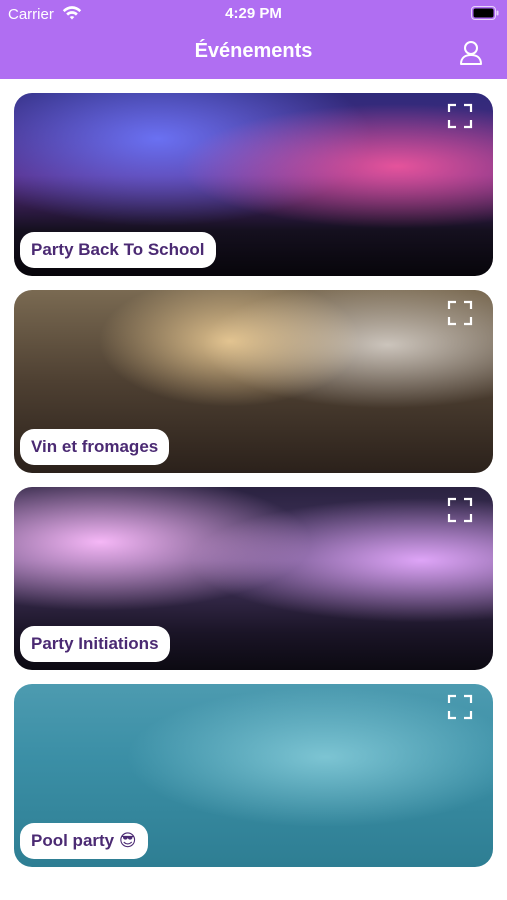 Image resolution: width=507 pixels, height=900 pixels. What do you see at coordinates (118, 250) in the screenshot?
I see `event-title: Party Back To School` at bounding box center [118, 250].